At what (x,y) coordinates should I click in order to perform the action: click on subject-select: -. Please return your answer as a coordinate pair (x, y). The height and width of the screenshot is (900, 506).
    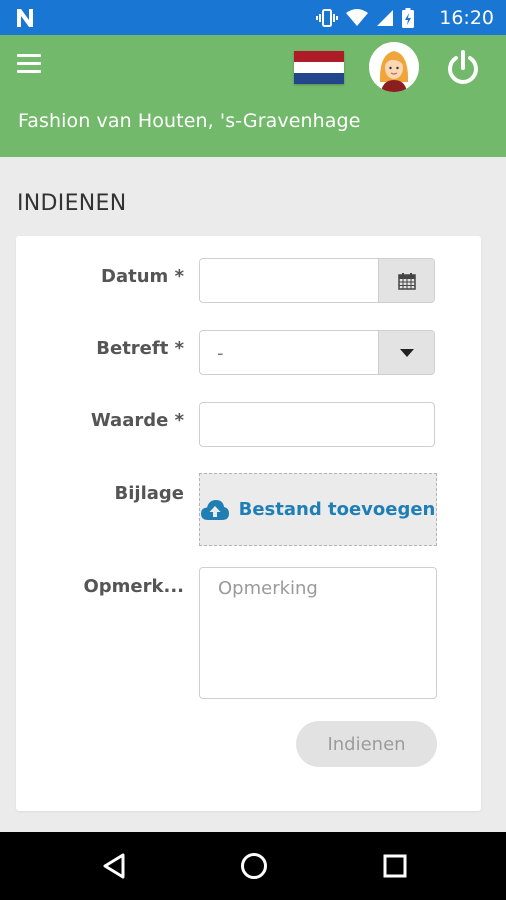
    Looking at the image, I should click on (317, 352).